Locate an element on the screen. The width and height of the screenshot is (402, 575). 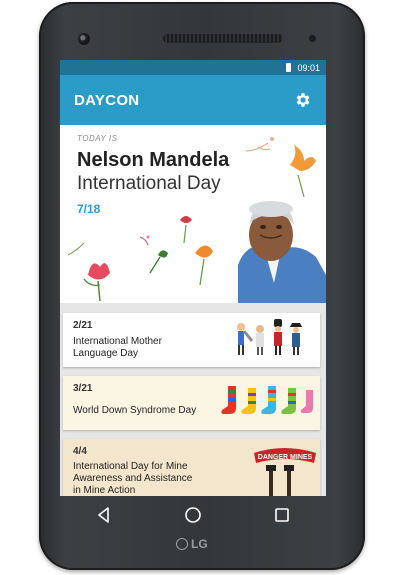
hero-title-line1: Nelson Mandela is located at coordinates (153, 160).